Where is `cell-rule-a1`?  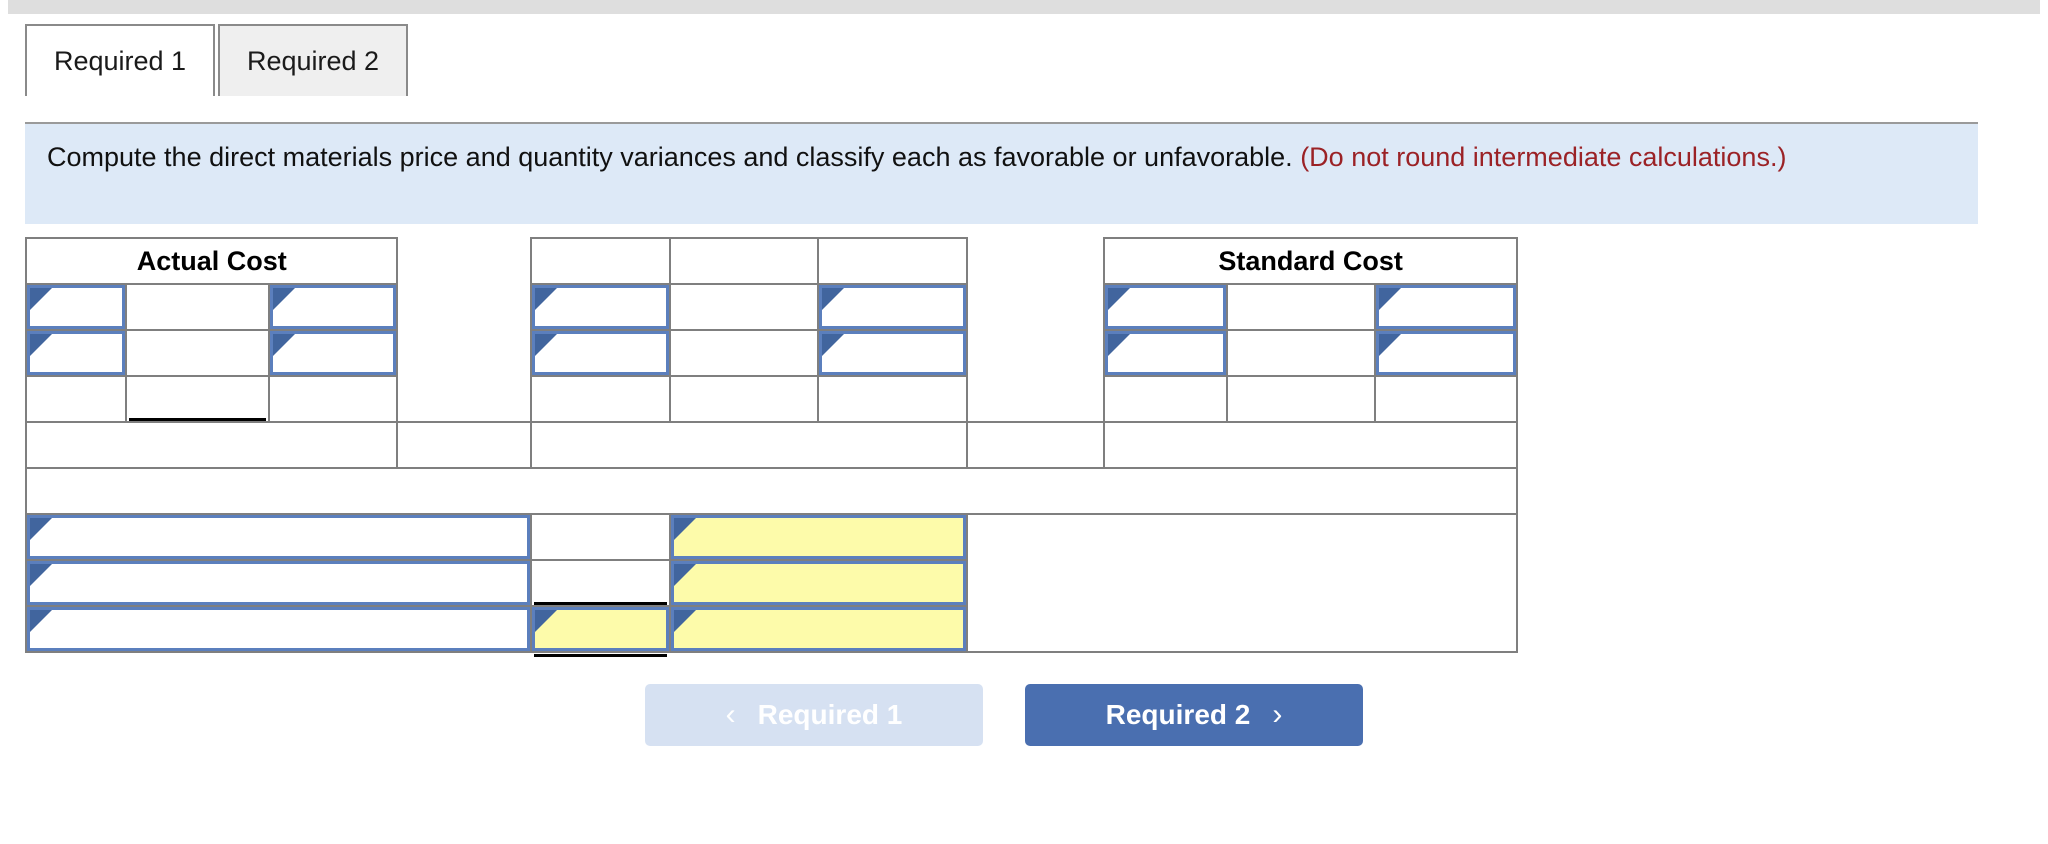 cell-rule-a1 is located at coordinates (76, 399).